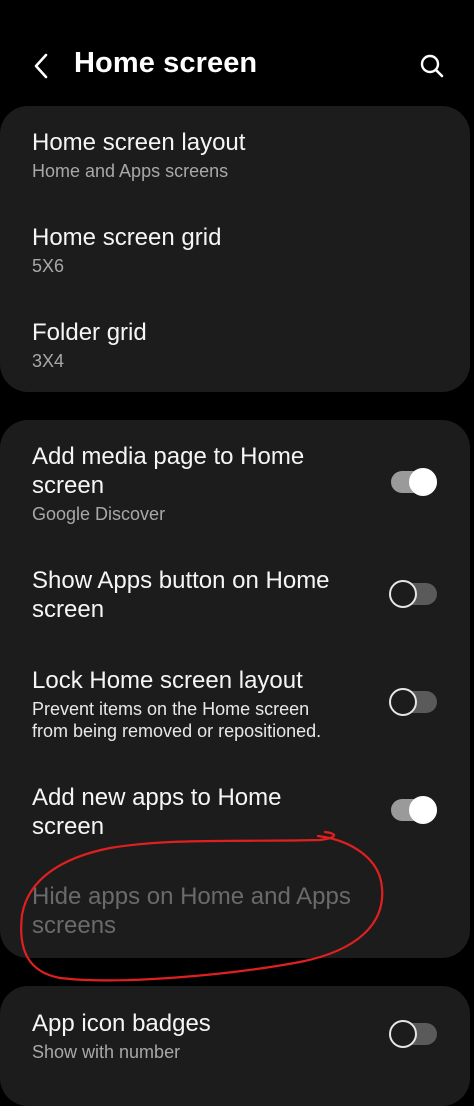 The image size is (474, 1106). I want to click on item-subtitle: Home and Apps screens, so click(130, 171).